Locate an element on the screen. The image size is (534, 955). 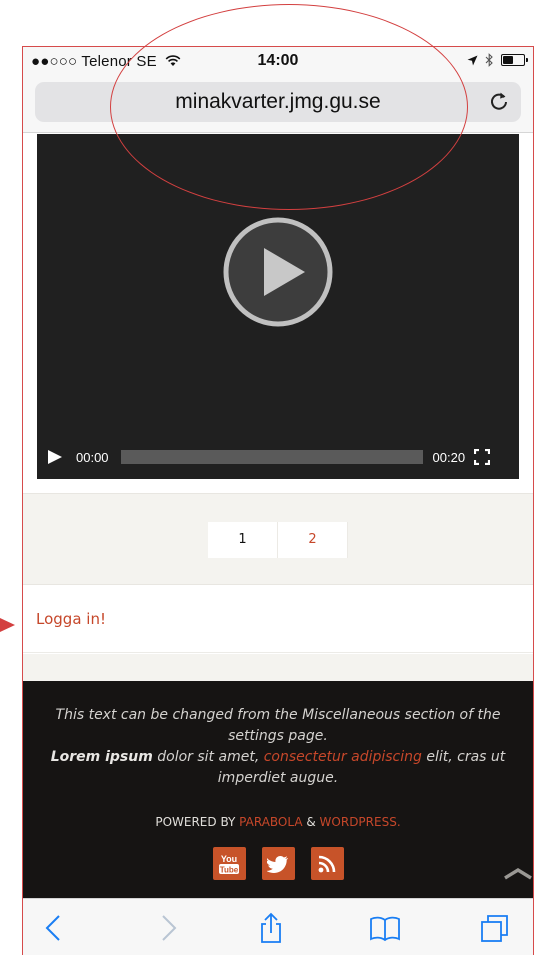
twitter-button is located at coordinates (278, 863).